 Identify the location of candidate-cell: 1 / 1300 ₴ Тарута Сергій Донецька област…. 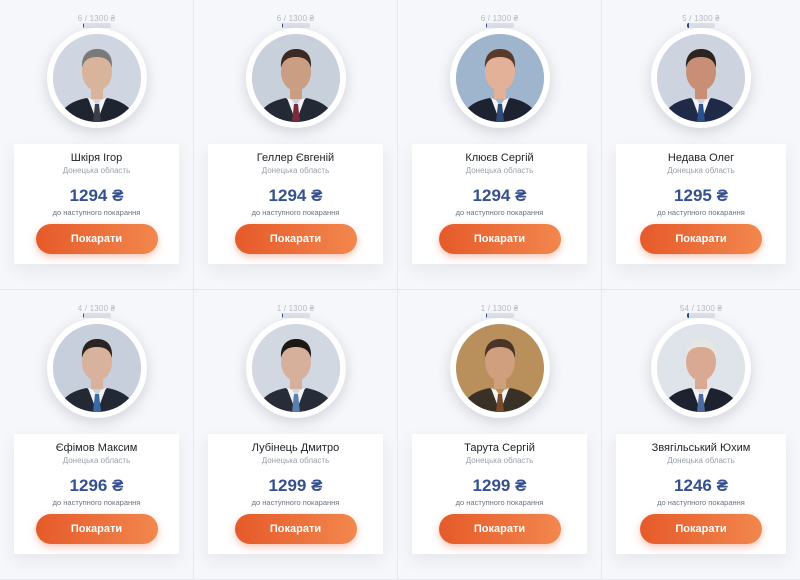
(500, 435).